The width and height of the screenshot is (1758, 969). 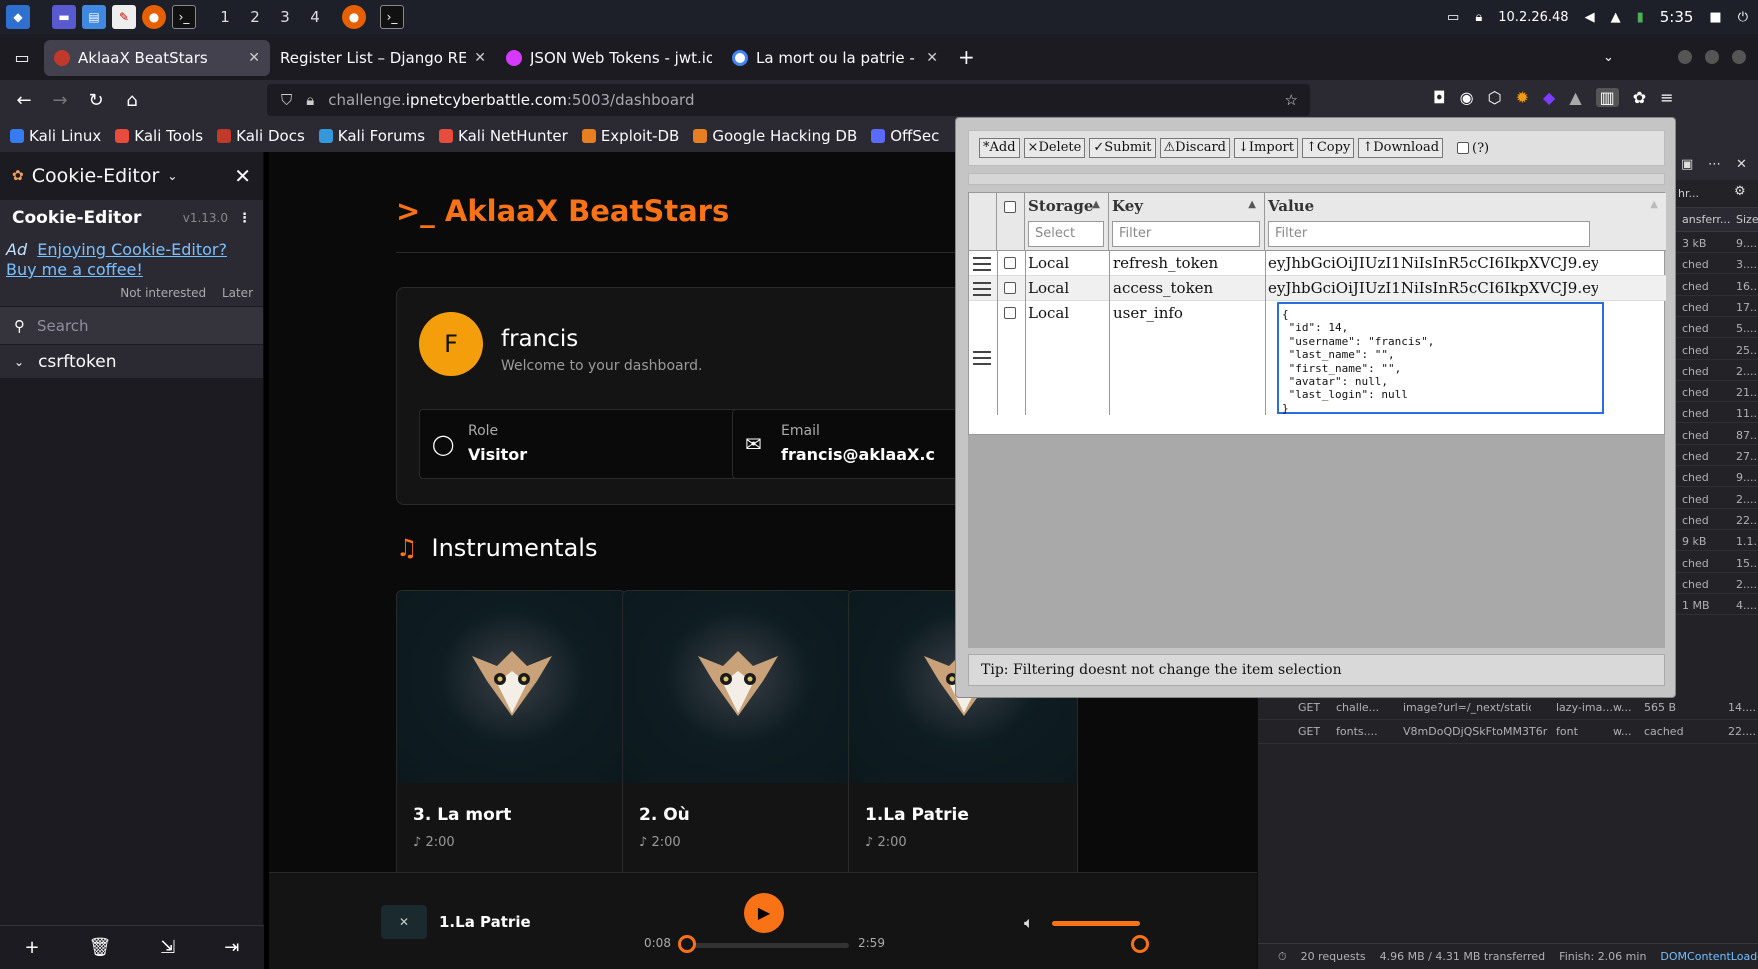 I want to click on delete-button: ×Delete, so click(x=1054, y=148).